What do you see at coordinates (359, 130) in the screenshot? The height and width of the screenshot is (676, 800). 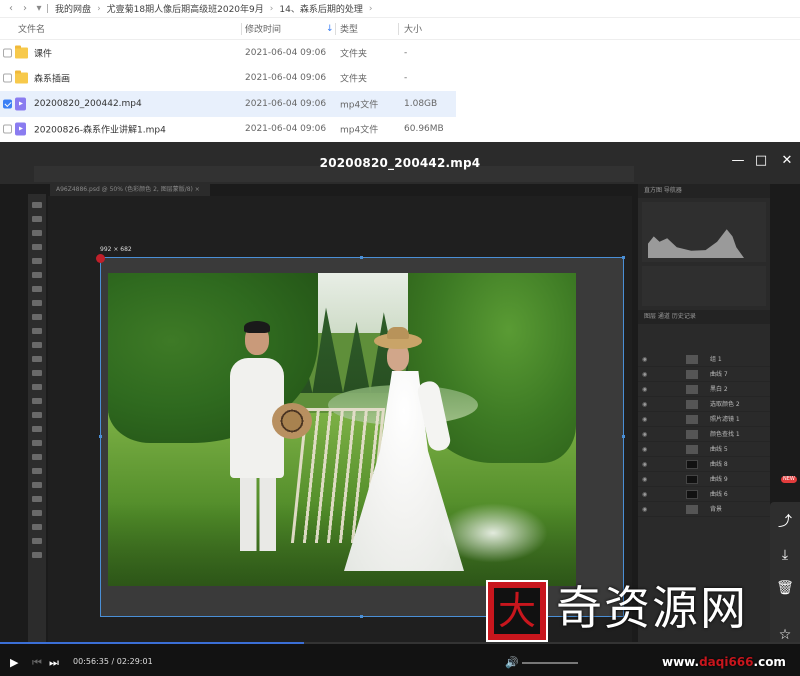 I see `file-type: mp4文件` at bounding box center [359, 130].